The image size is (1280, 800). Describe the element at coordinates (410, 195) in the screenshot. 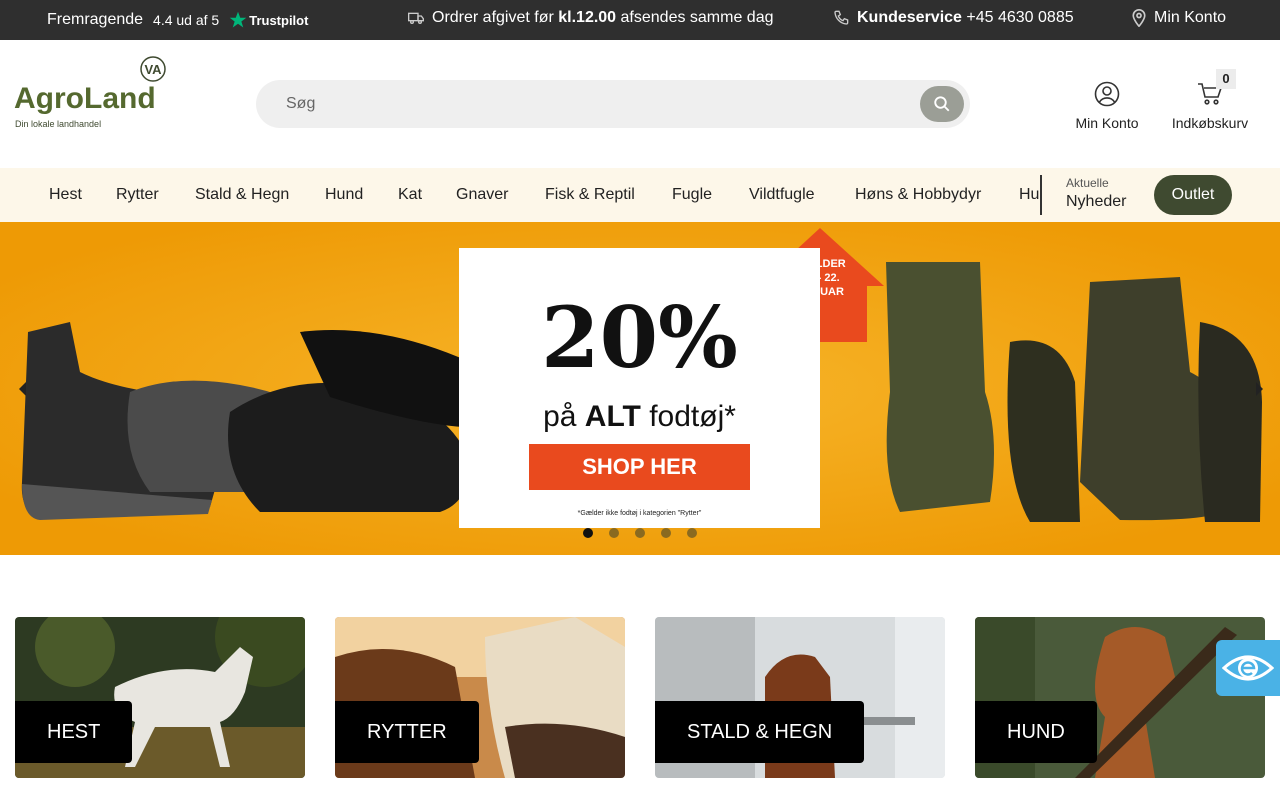

I see `nav-item-kat: Kat` at that location.